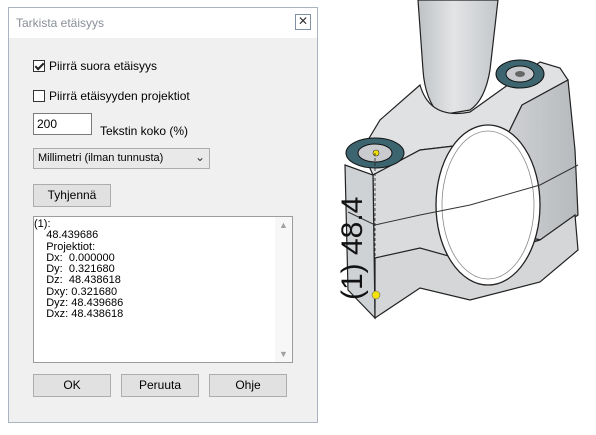 This screenshot has width=596, height=435. Describe the element at coordinates (458, 58) in the screenshot. I see `rod-shaft` at that location.